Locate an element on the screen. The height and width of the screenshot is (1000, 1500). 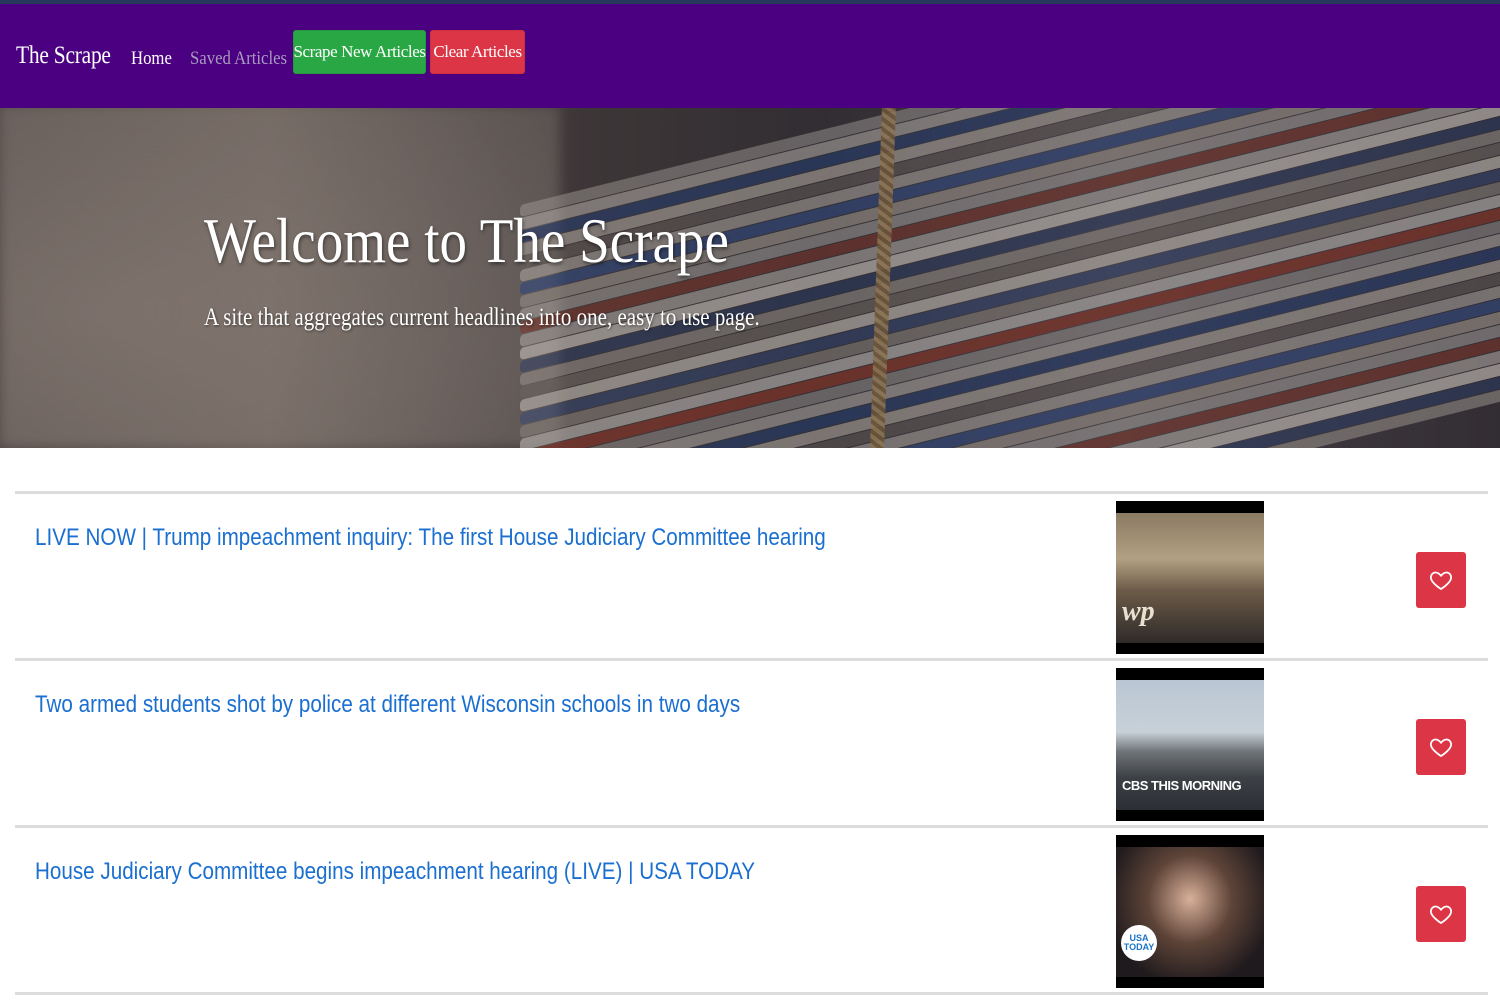
scrape-new-articles-button: Scrape New Articles is located at coordinates (359, 52).